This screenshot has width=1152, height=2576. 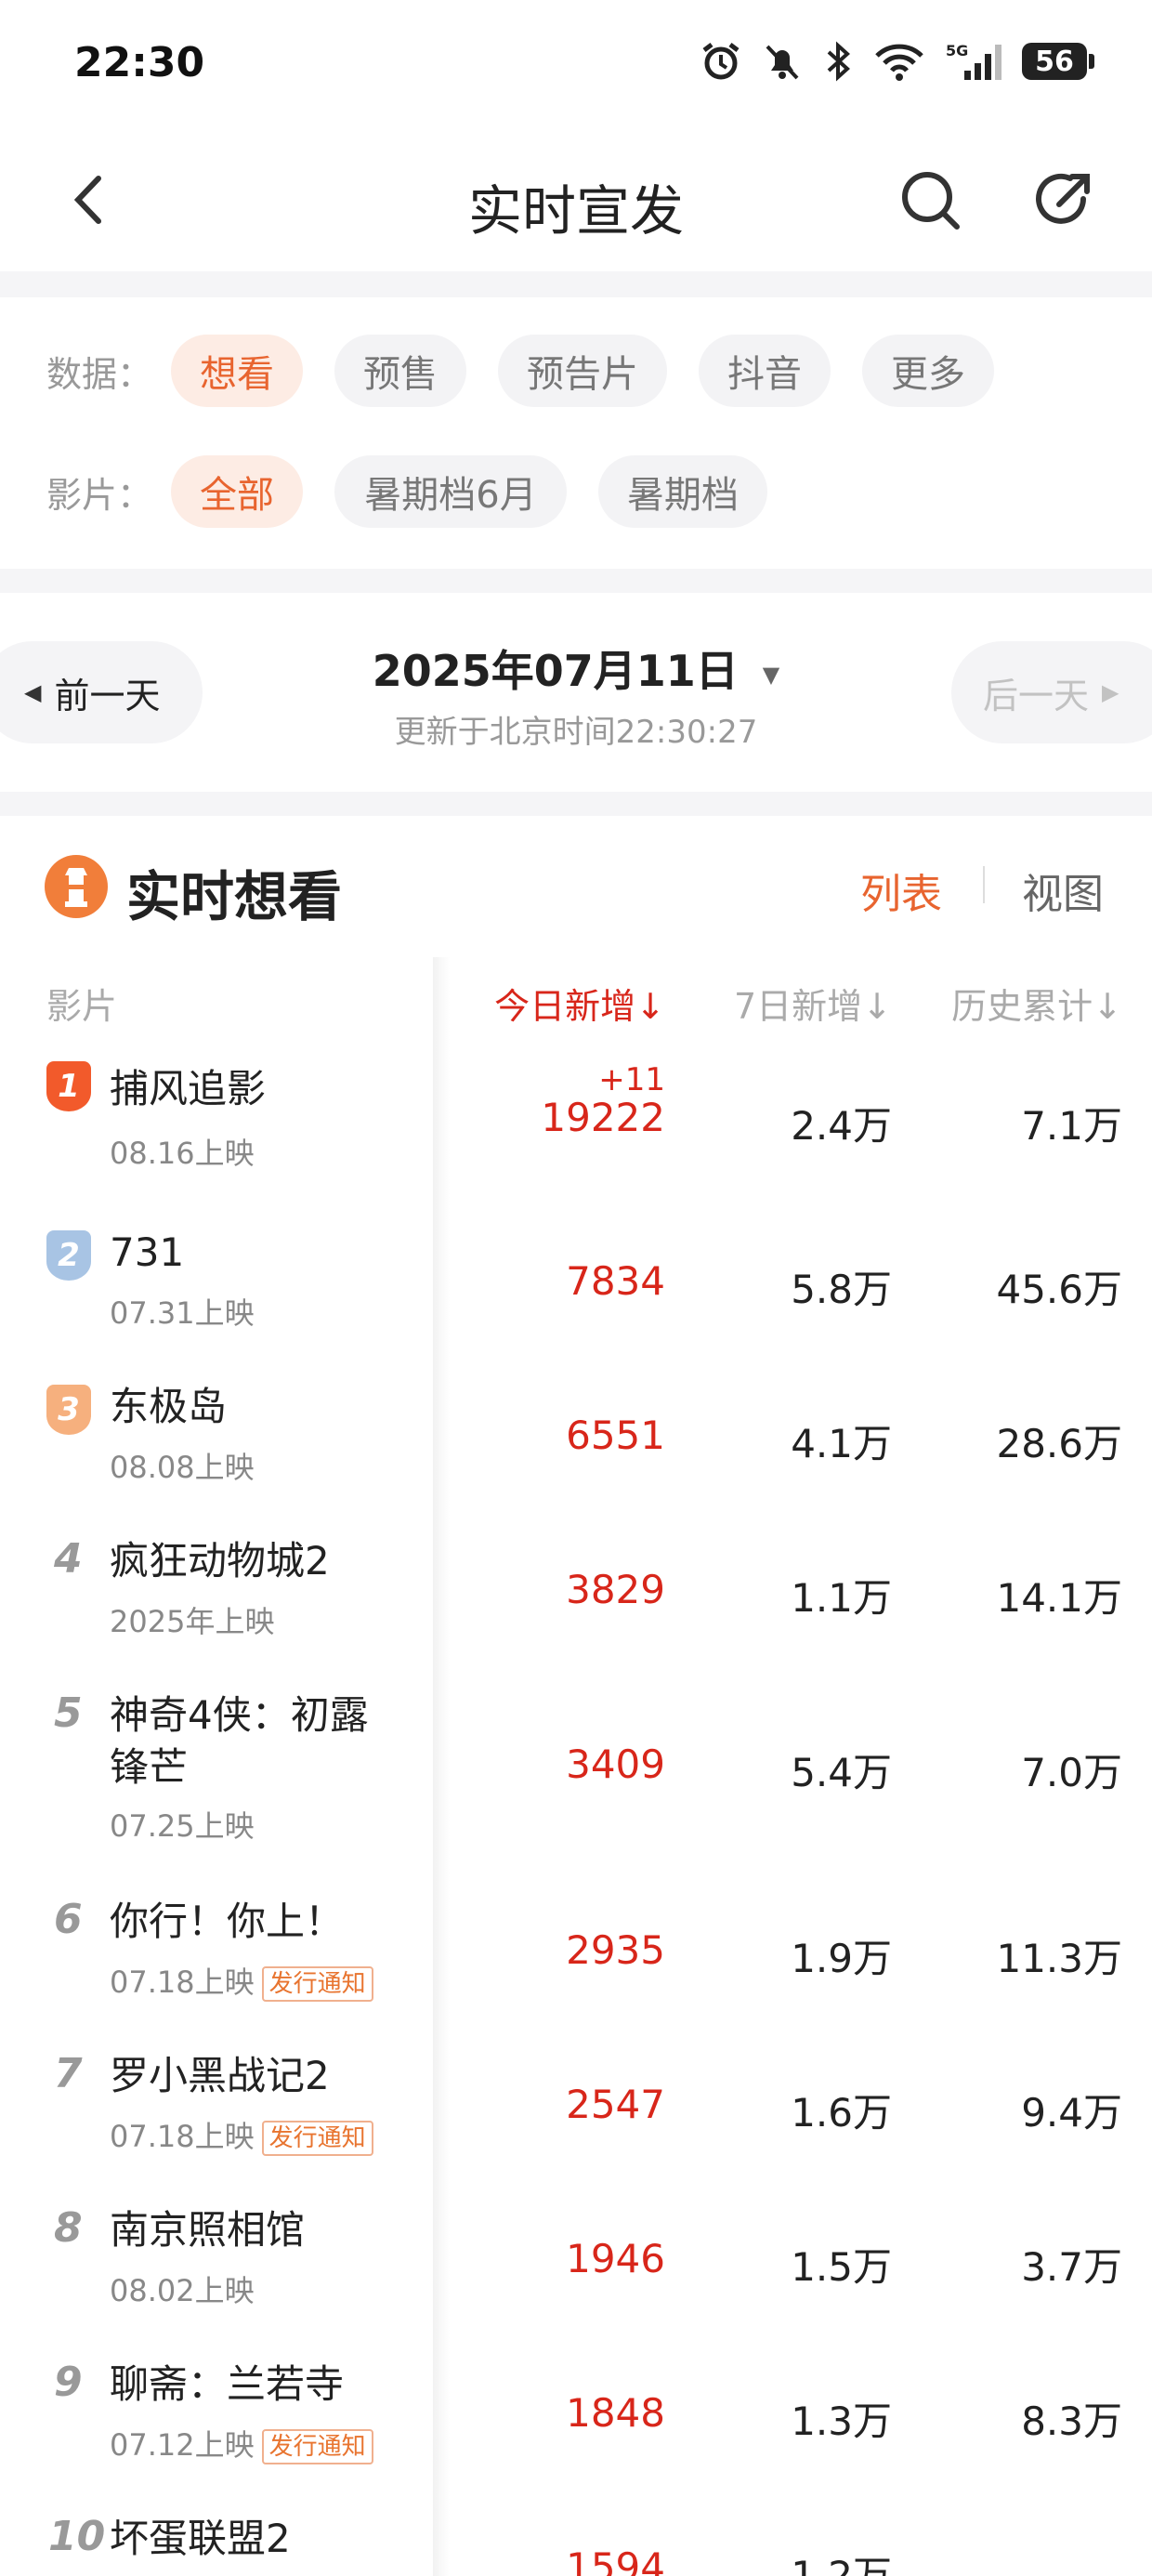 I want to click on table-row: 4 疯狂动物城2 2025年上映 3829 1.1万 14.1万, so click(x=576, y=1609).